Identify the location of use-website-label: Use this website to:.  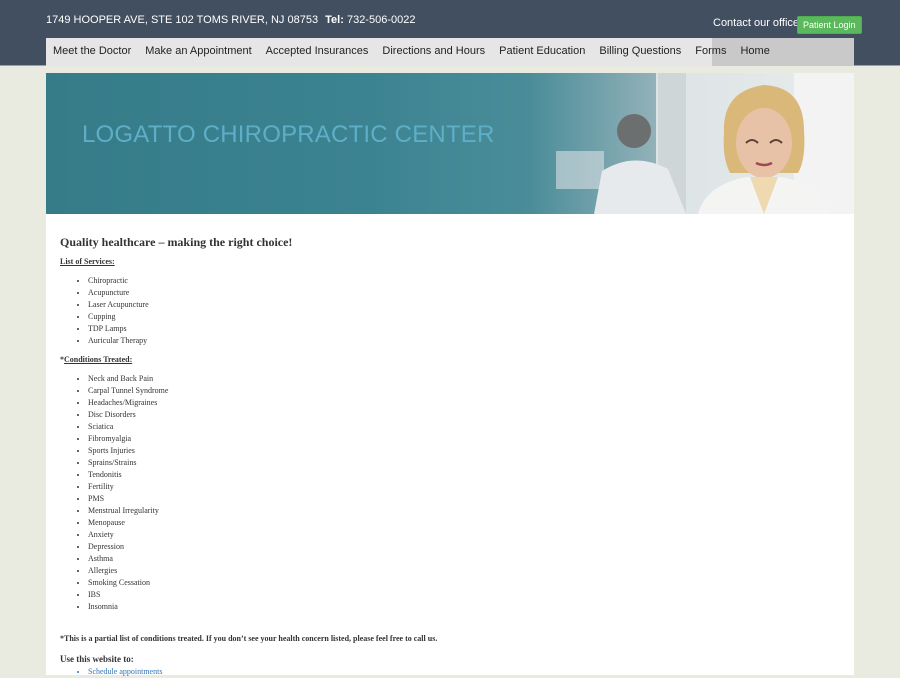
(97, 659).